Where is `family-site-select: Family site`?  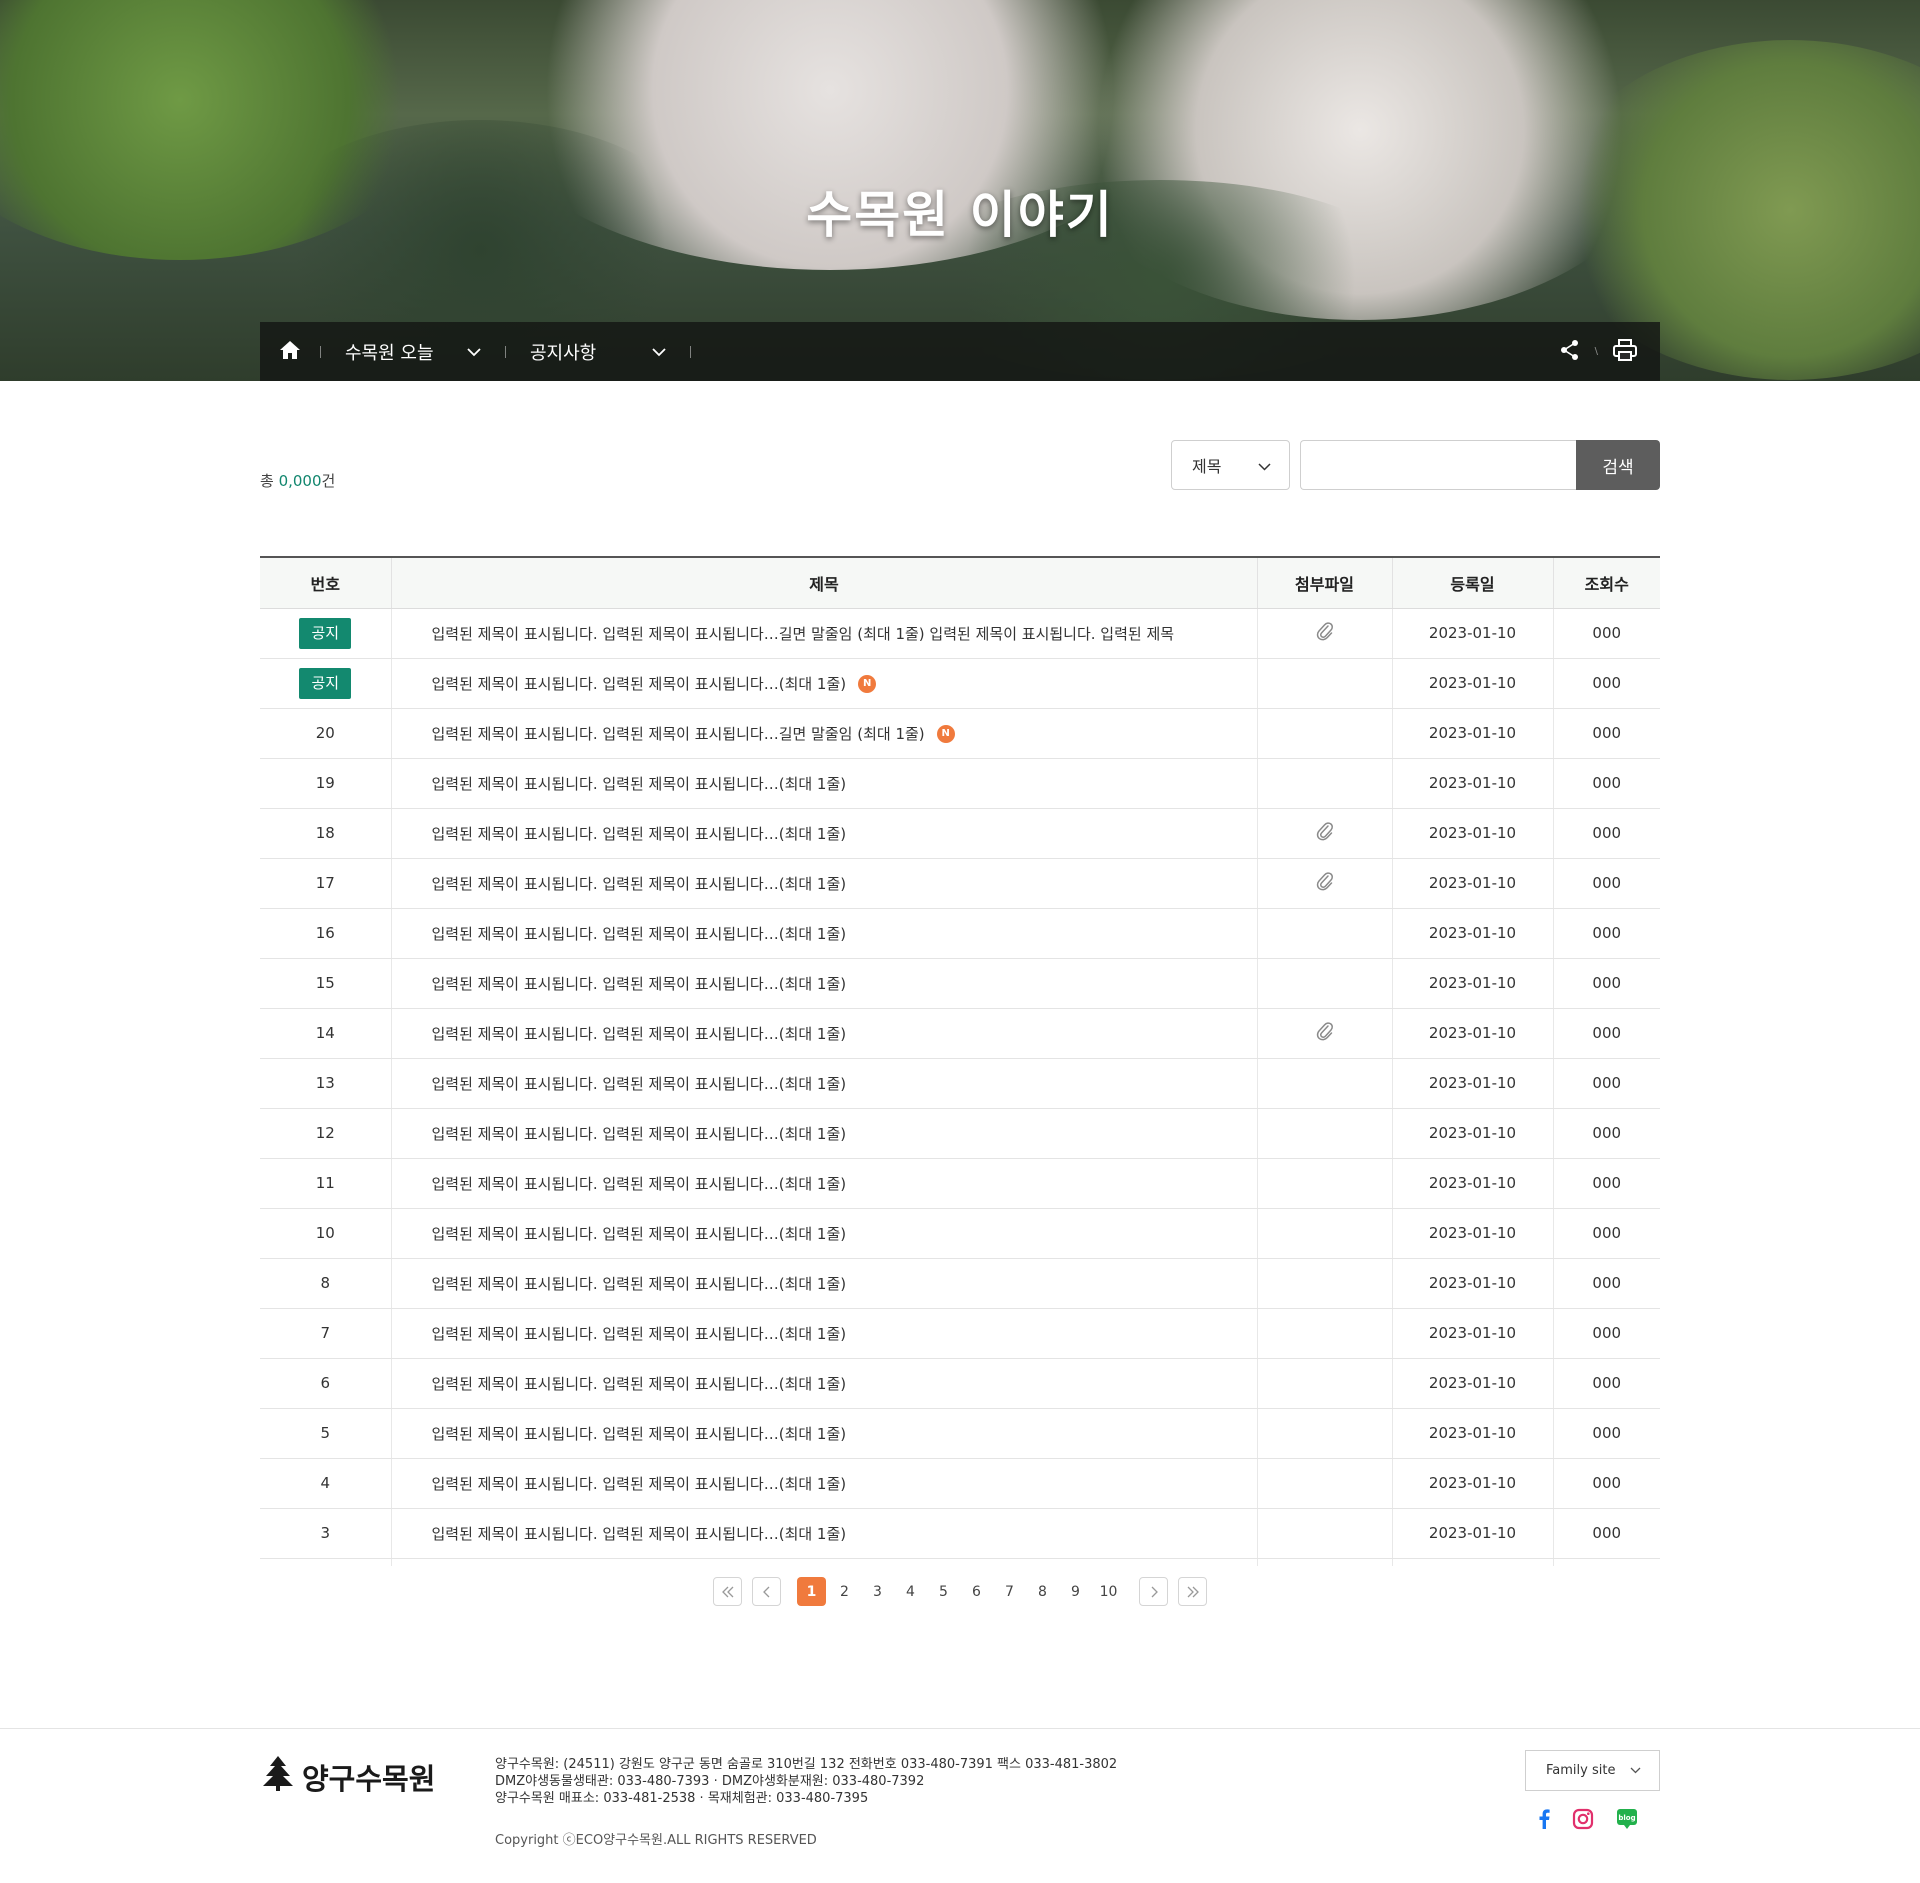
family-site-select: Family site is located at coordinates (1592, 1770).